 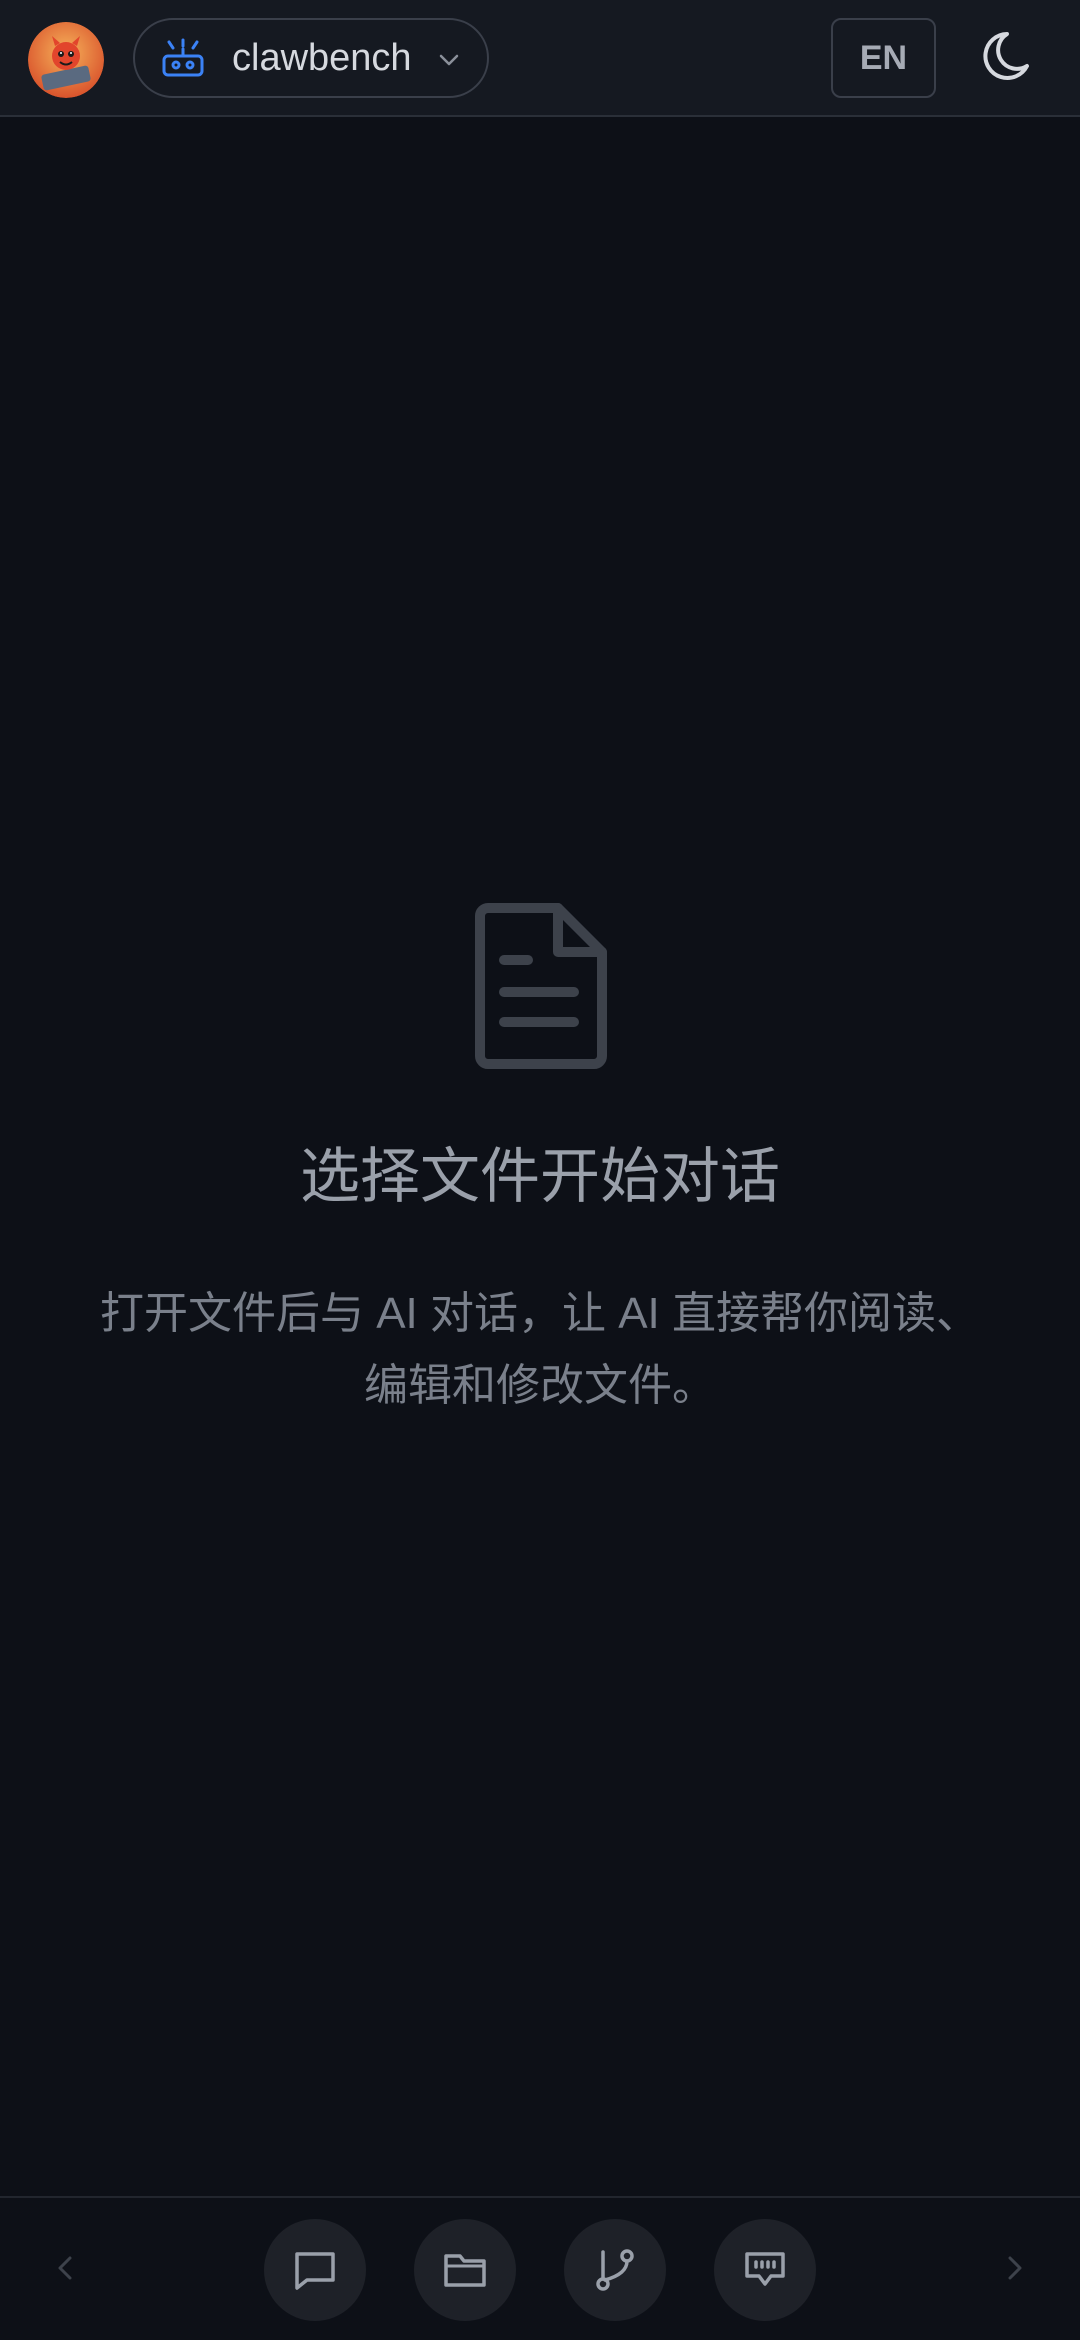 What do you see at coordinates (322, 58) in the screenshot?
I see `workspace-name: clawbench` at bounding box center [322, 58].